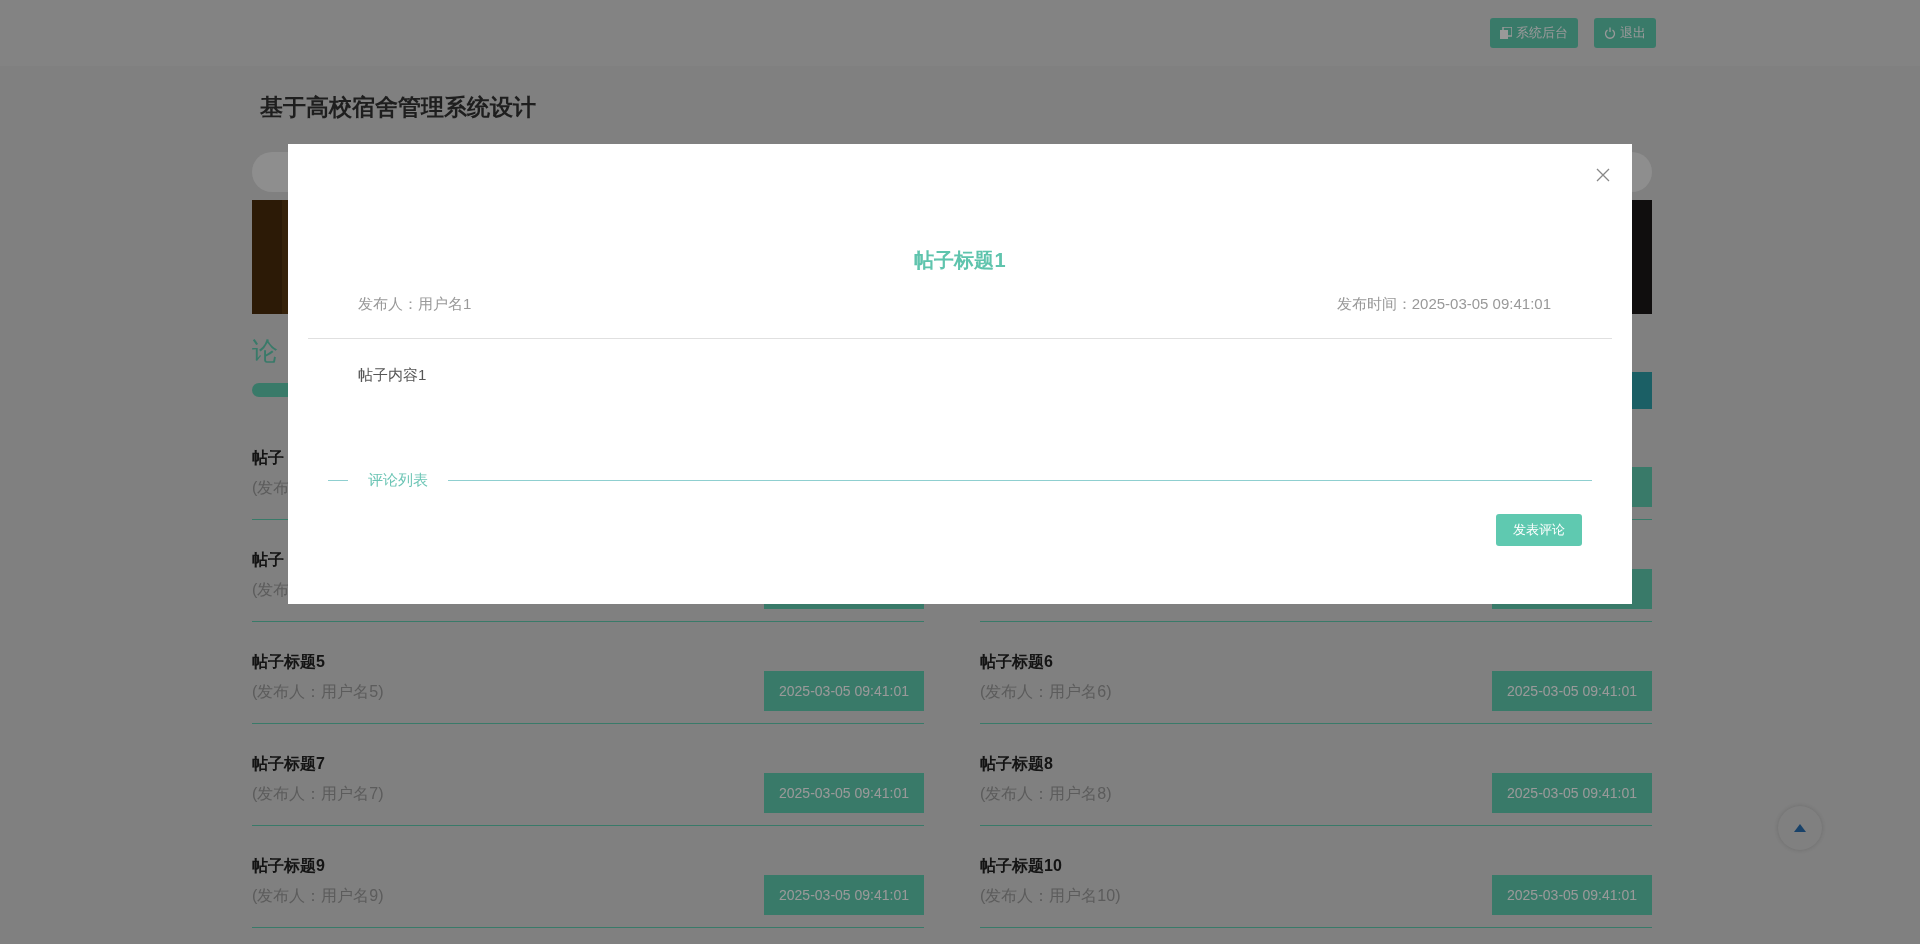 This screenshot has height=944, width=1920. Describe the element at coordinates (1046, 764) in the screenshot. I see `post-title: 帖子标题8` at that location.